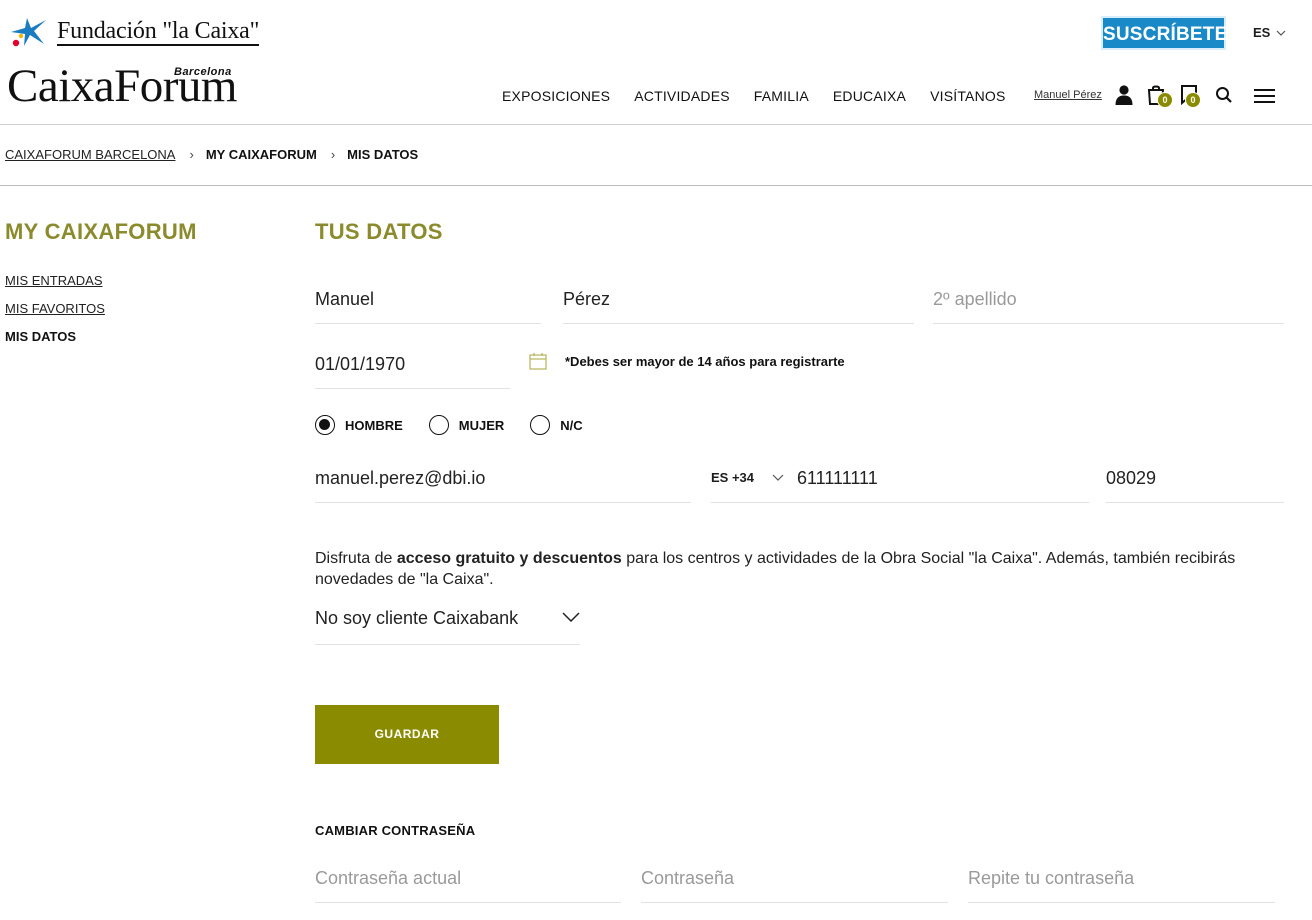  I want to click on postal-code-input, so click(1195, 478).